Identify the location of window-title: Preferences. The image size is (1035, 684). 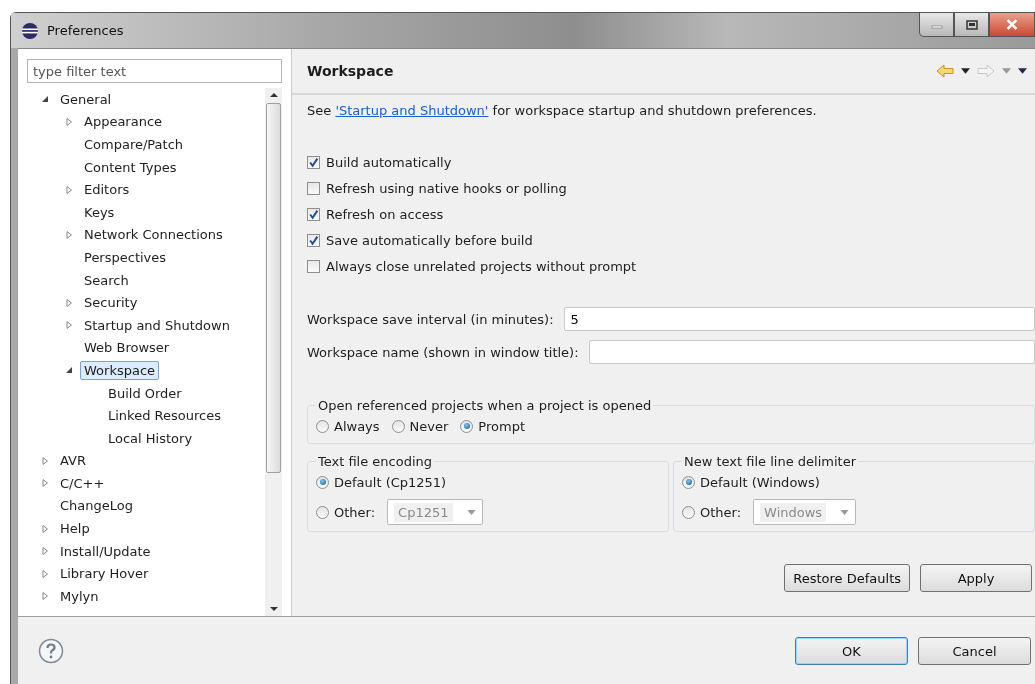
(86, 30).